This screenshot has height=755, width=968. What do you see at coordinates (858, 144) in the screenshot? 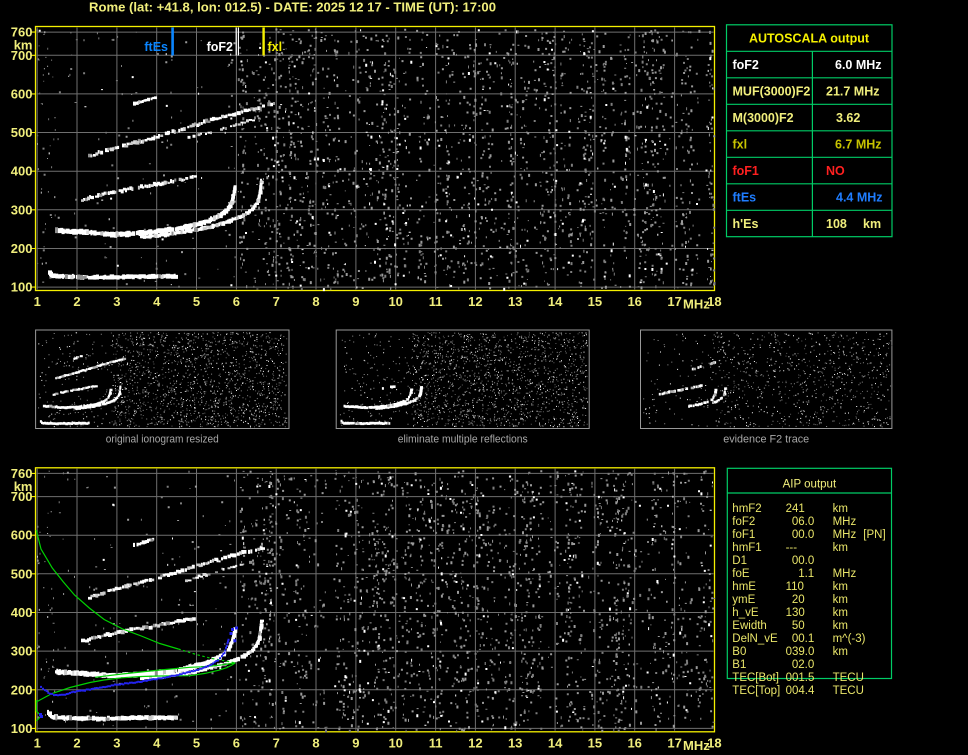
I see `svg-text: 6.7 MHz` at bounding box center [858, 144].